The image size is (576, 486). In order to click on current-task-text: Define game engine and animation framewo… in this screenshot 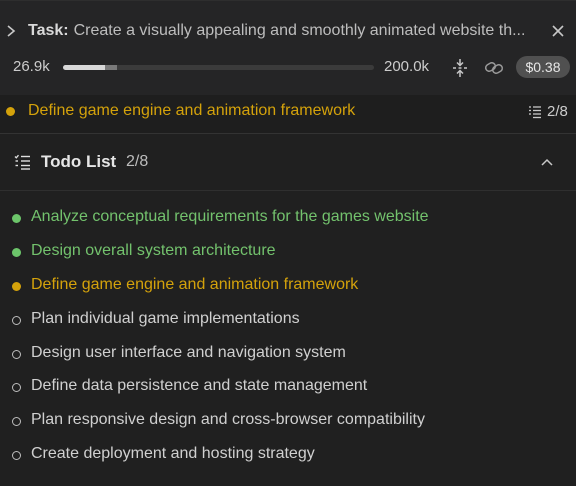, I will do `click(192, 110)`.